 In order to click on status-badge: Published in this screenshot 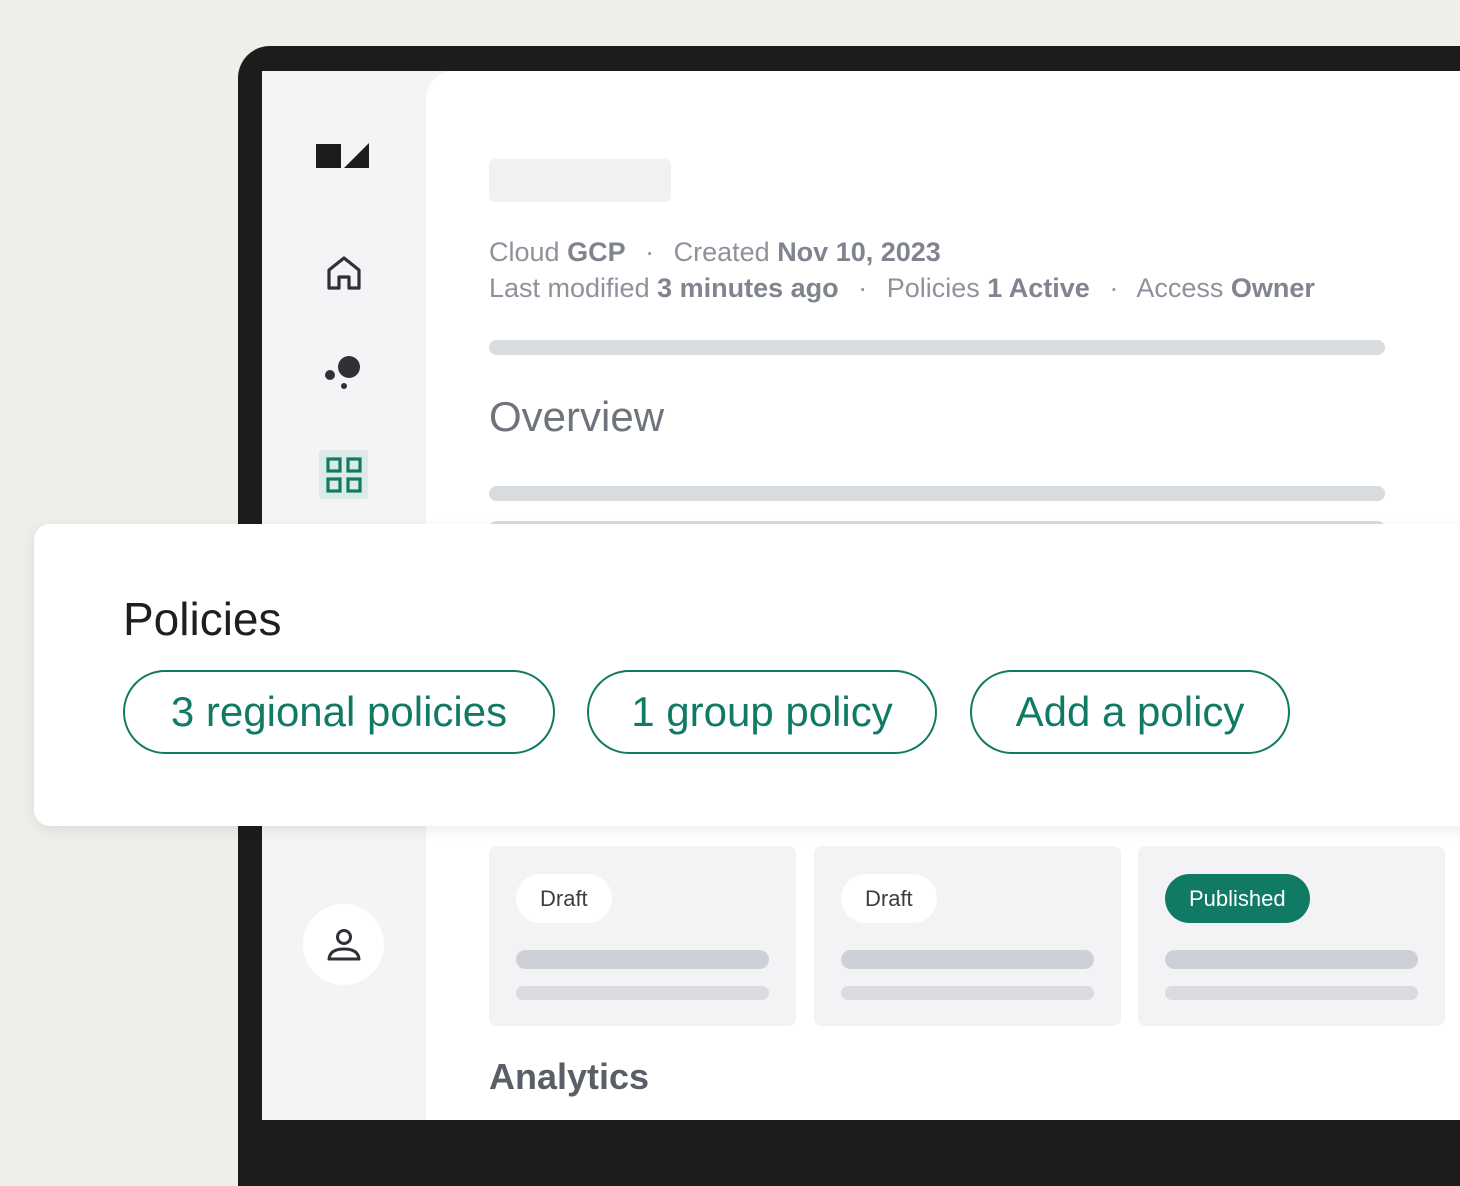, I will do `click(1237, 898)`.